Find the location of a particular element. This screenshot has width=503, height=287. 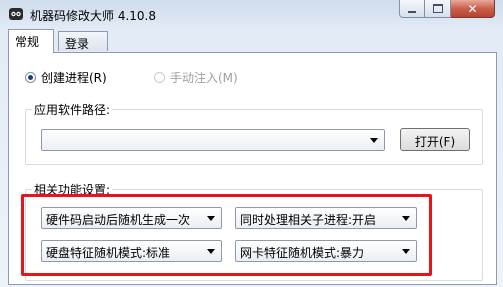

minimize-icon is located at coordinates (412, 11).